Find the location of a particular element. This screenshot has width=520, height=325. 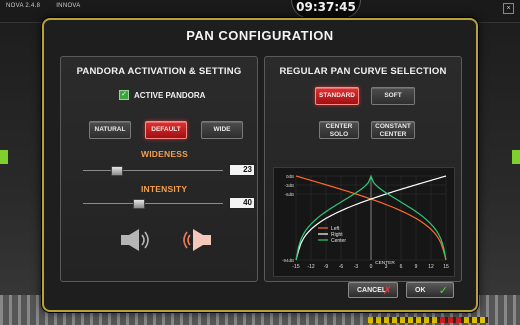

wideness-label: WIDENESS is located at coordinates (164, 154).